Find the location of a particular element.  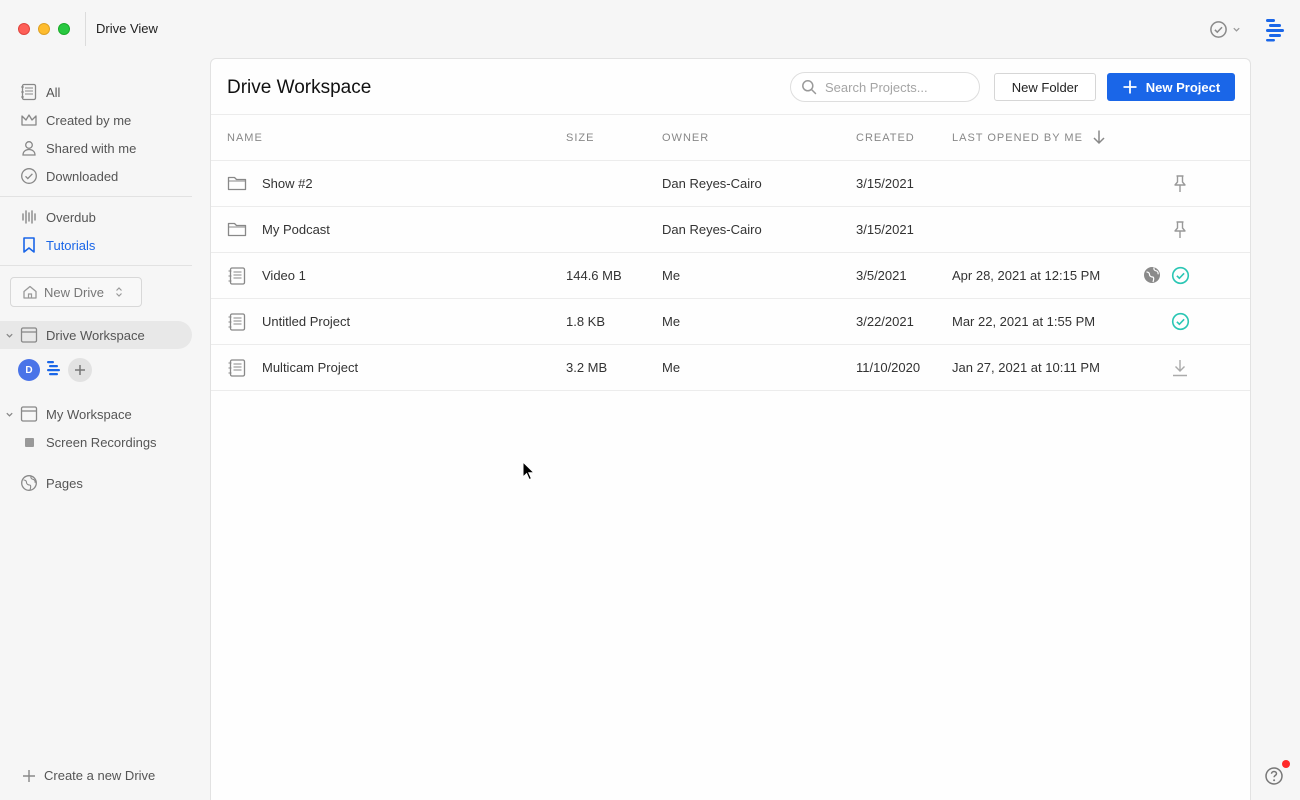

page-title: Drive Workspace is located at coordinates (299, 87).